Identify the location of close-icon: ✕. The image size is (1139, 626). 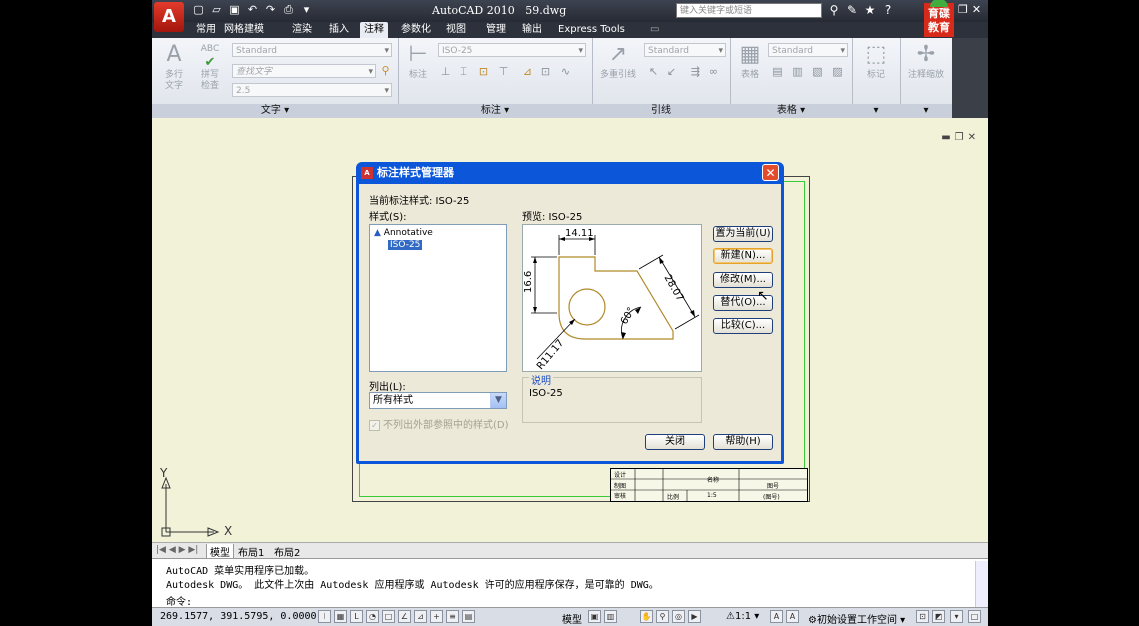
(976, 9).